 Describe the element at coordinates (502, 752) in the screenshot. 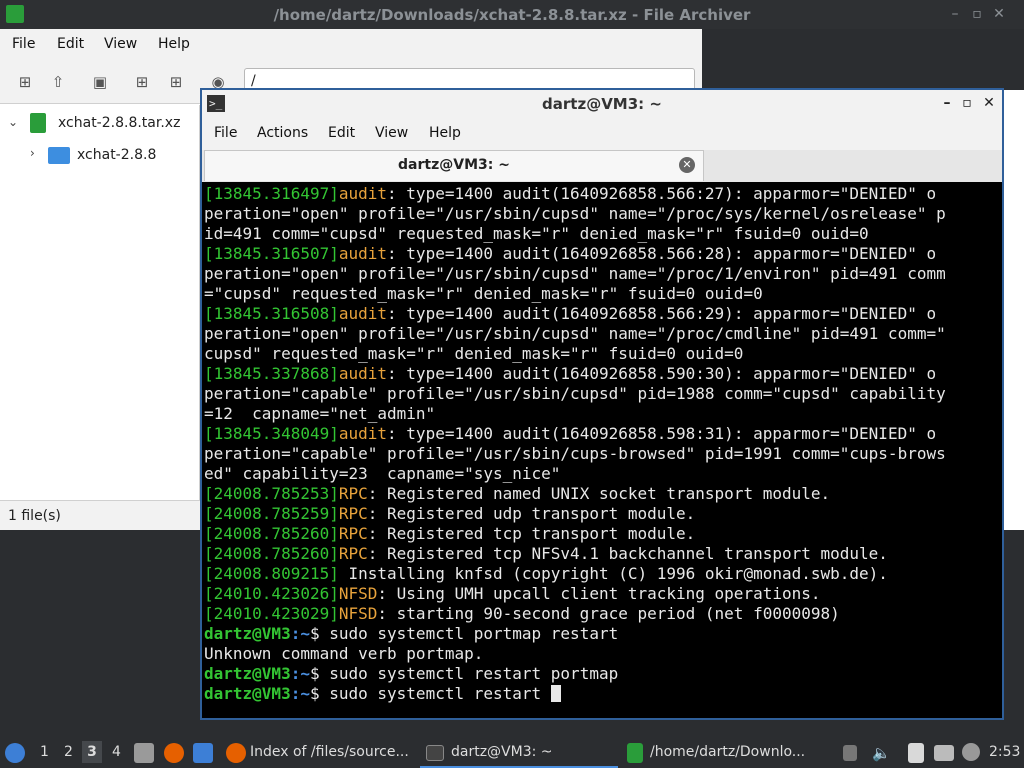

I see `task-terminal: dartz@VM3: ~` at that location.